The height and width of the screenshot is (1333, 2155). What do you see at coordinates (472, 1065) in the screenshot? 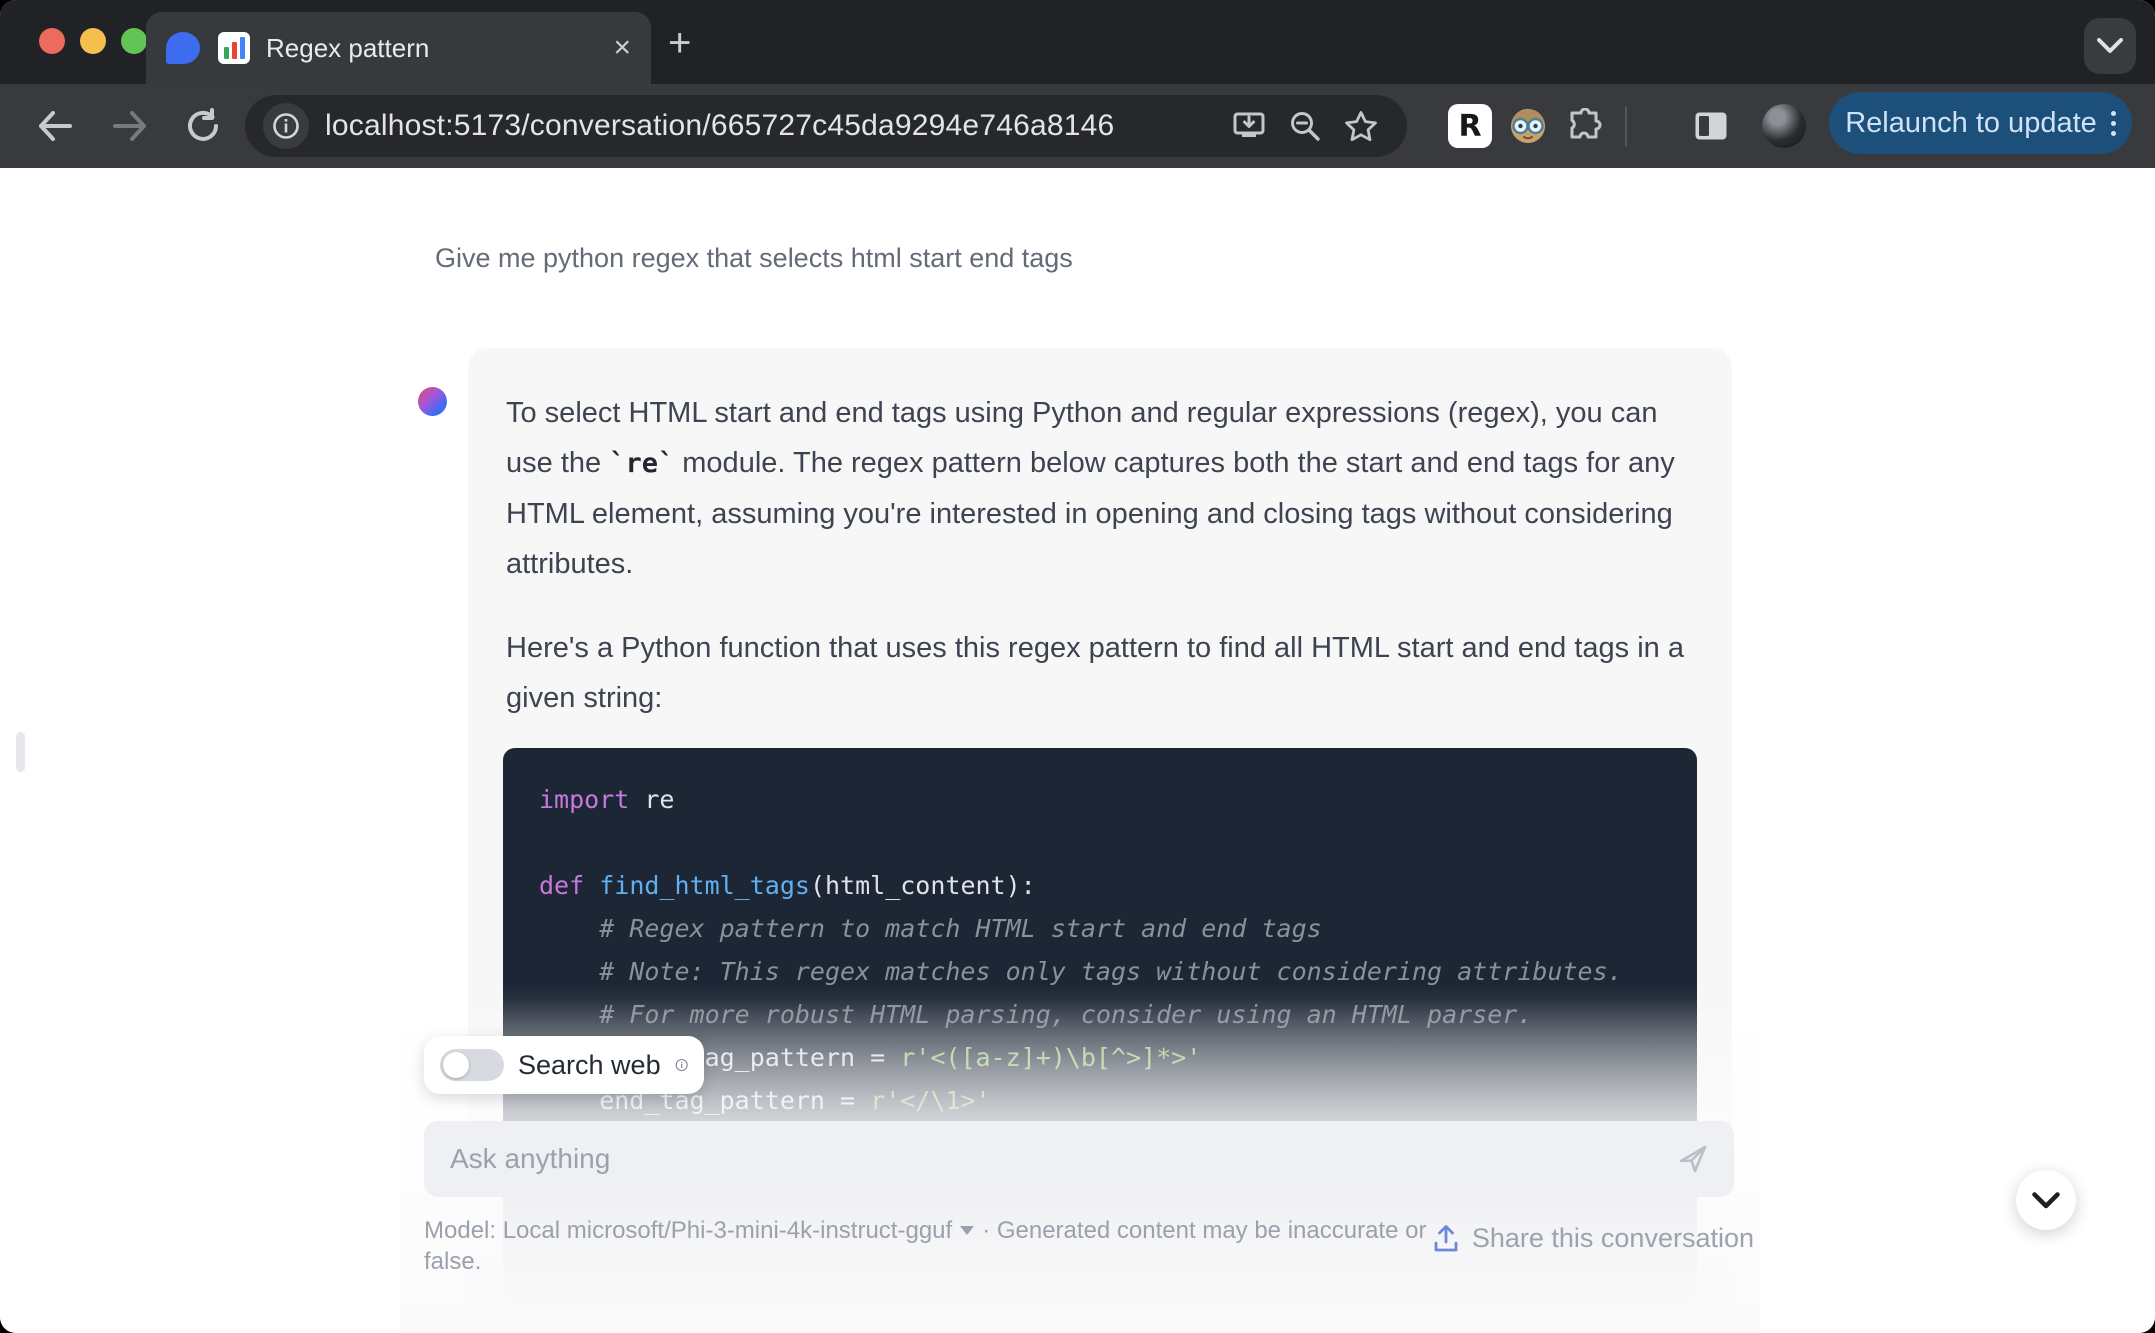
I see `search-web-toggle` at bounding box center [472, 1065].